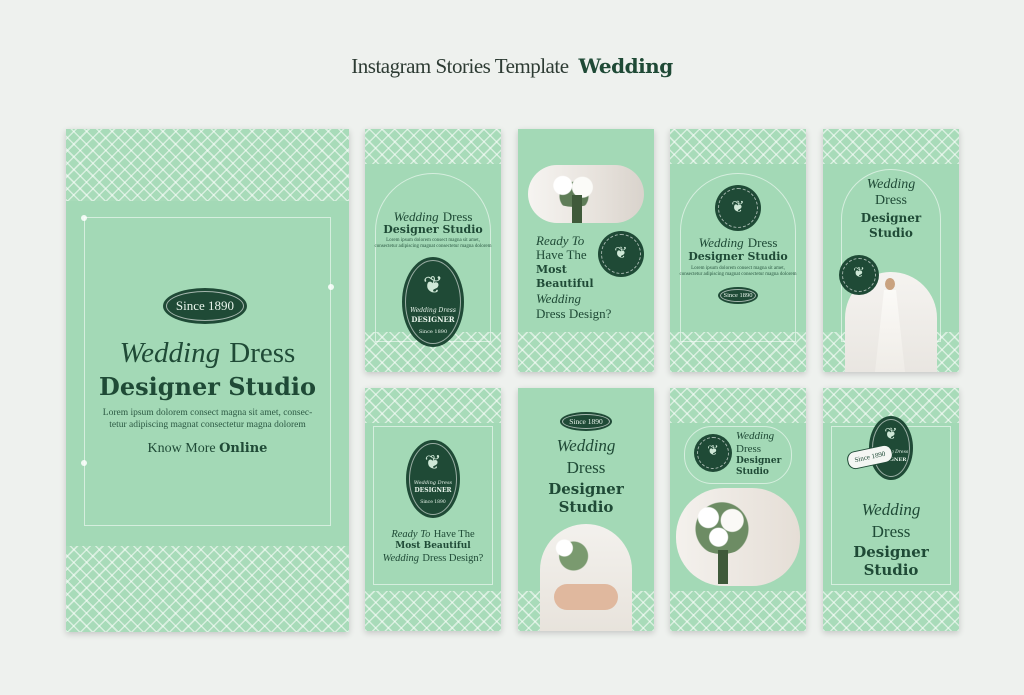 This screenshot has height=695, width=1024. I want to click on card9-l4: Studio, so click(891, 570).